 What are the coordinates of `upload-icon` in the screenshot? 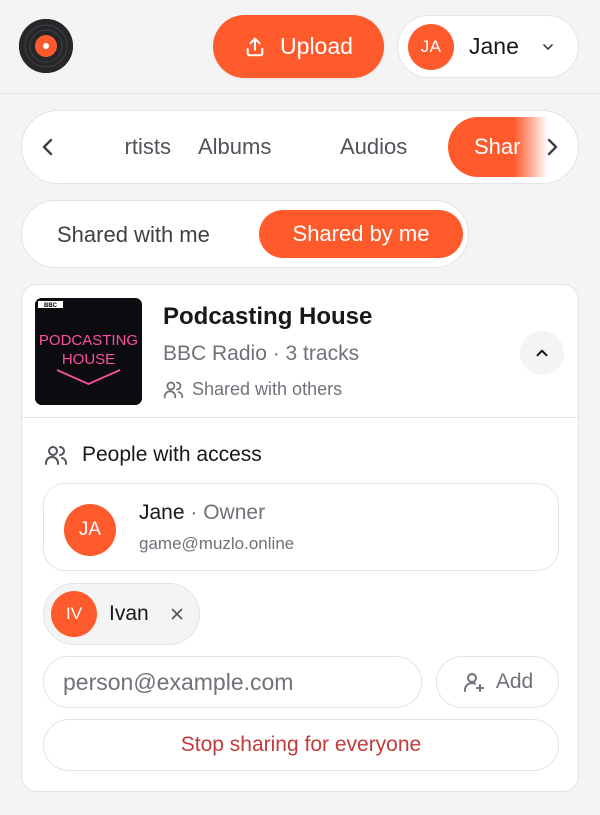 It's located at (255, 46).